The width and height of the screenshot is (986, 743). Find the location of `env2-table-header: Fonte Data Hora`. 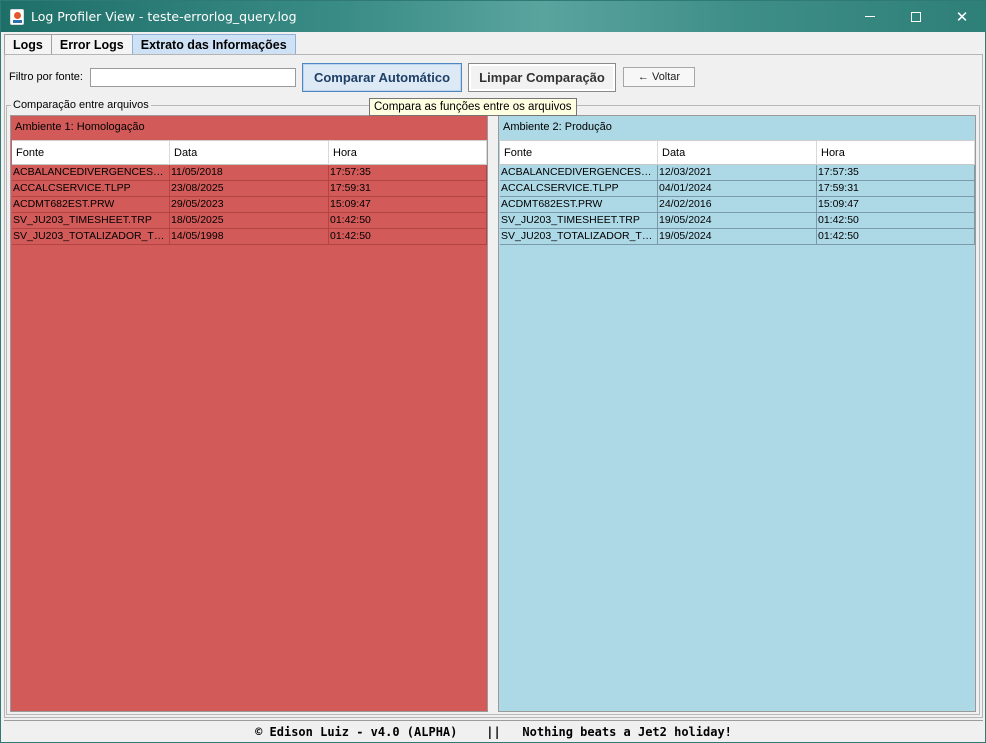

env2-table-header: Fonte Data Hora is located at coordinates (737, 152).